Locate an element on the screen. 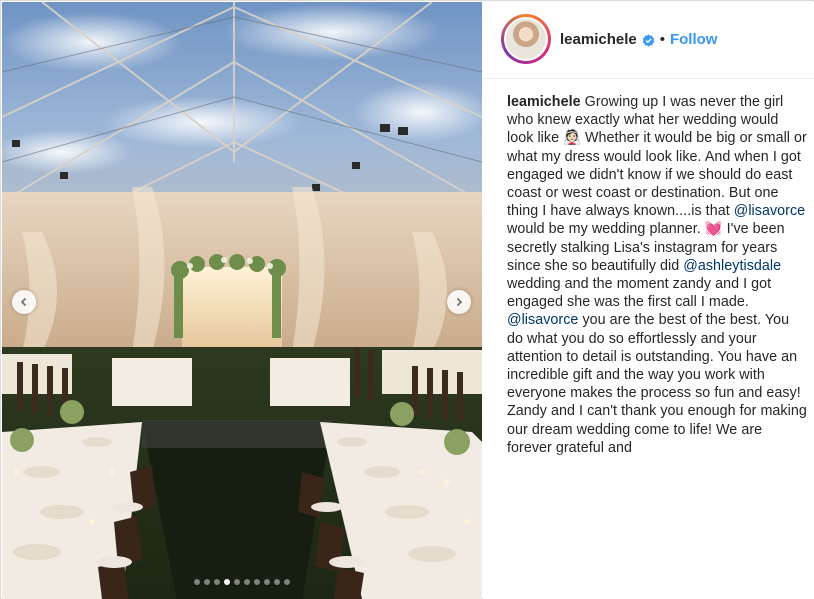 This screenshot has width=814, height=599. carousel-indicator is located at coordinates (242, 582).